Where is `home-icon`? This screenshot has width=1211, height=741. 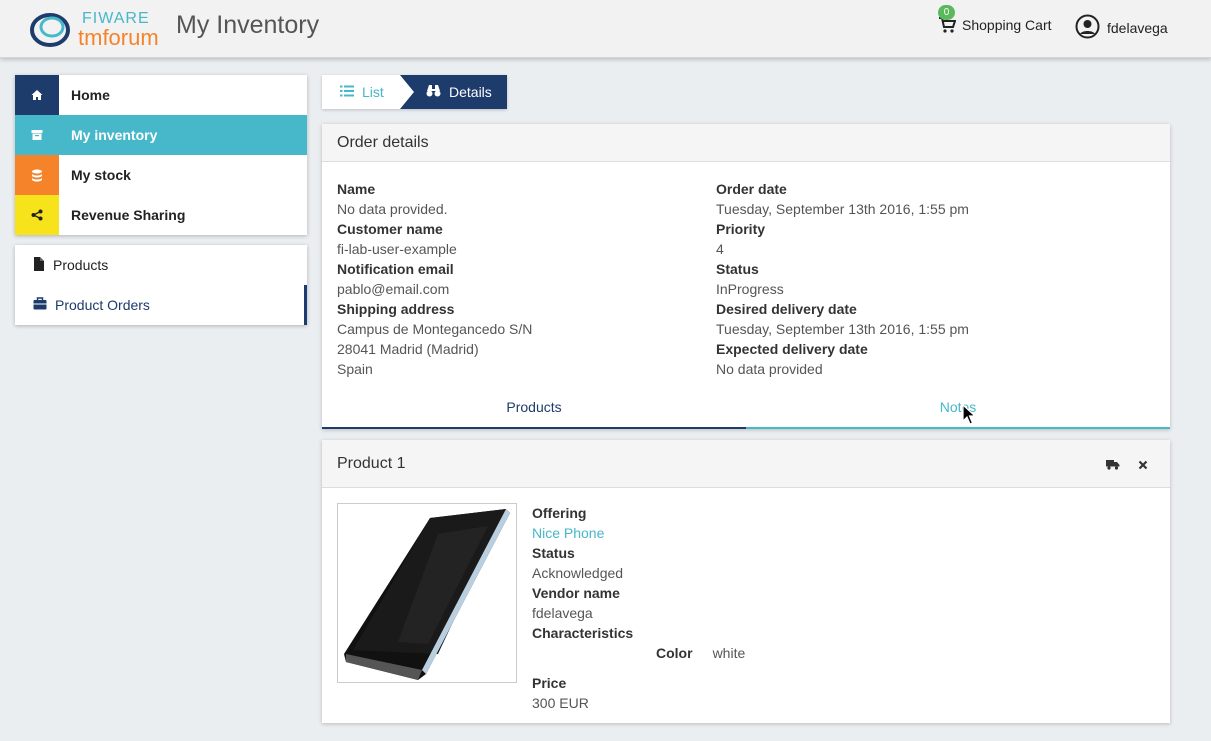
home-icon is located at coordinates (37, 95).